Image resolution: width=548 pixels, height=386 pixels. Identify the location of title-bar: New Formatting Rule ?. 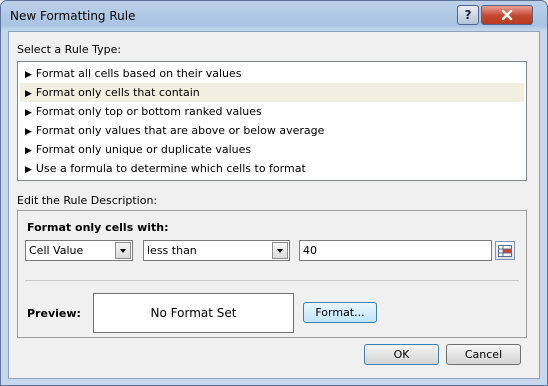
(274, 16).